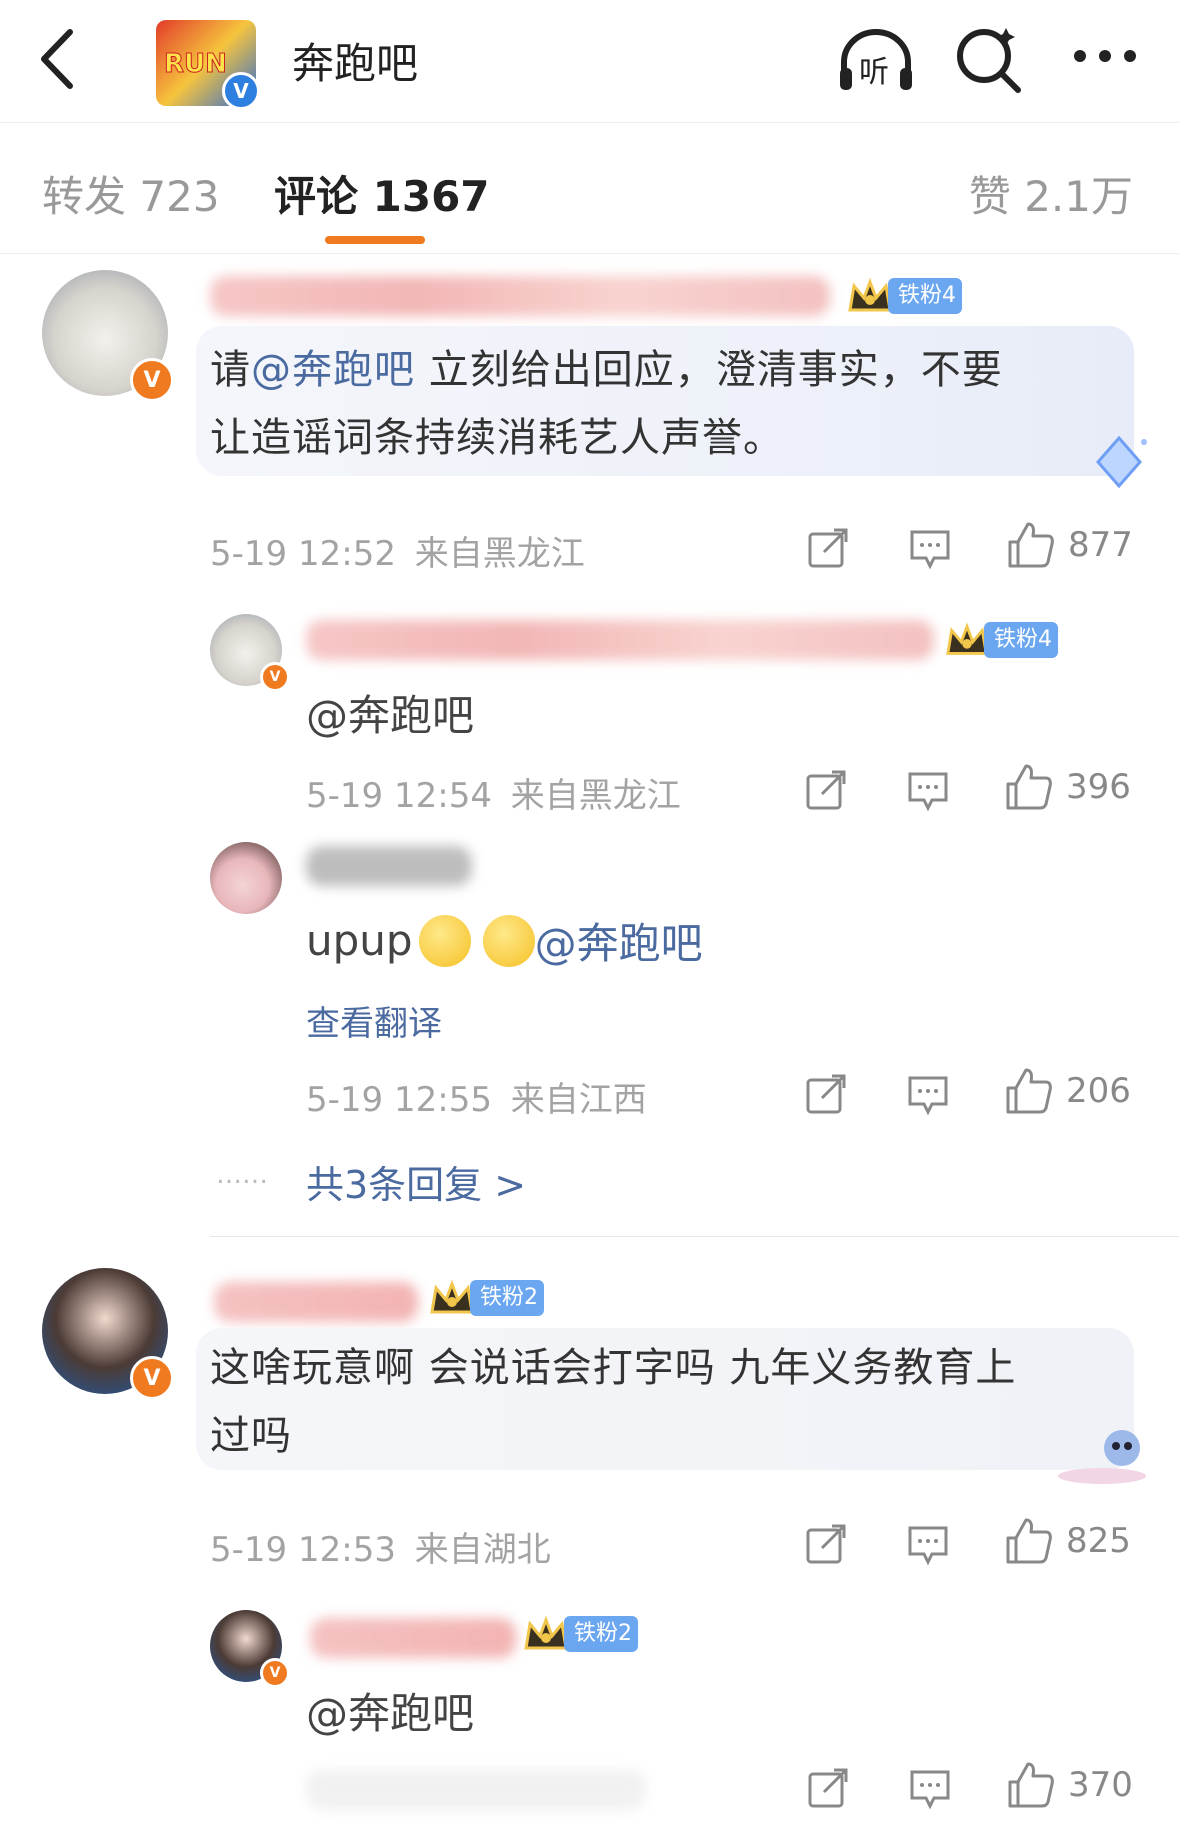 Image resolution: width=1179 pixels, height=1838 pixels. I want to click on headphones-icon: 听, so click(876, 59).